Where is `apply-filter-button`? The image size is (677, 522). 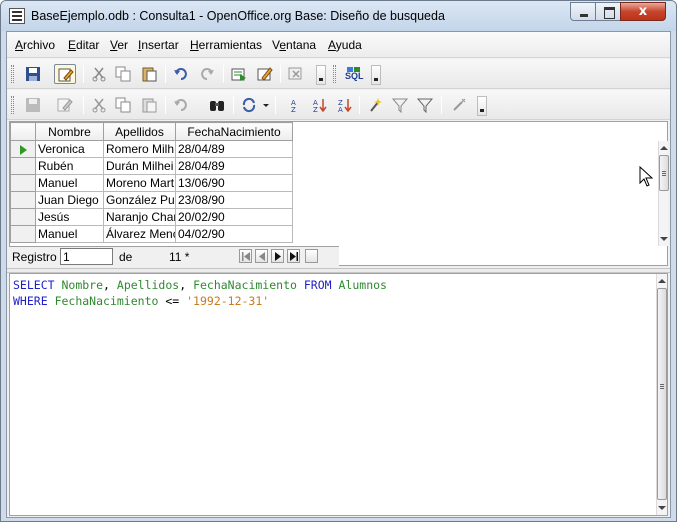
apply-filter-button is located at coordinates (425, 105).